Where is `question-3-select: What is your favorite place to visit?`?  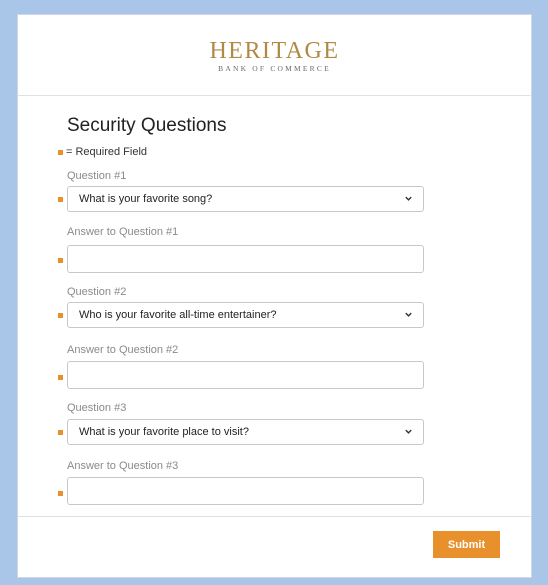 question-3-select: What is your favorite place to visit? is located at coordinates (245, 432).